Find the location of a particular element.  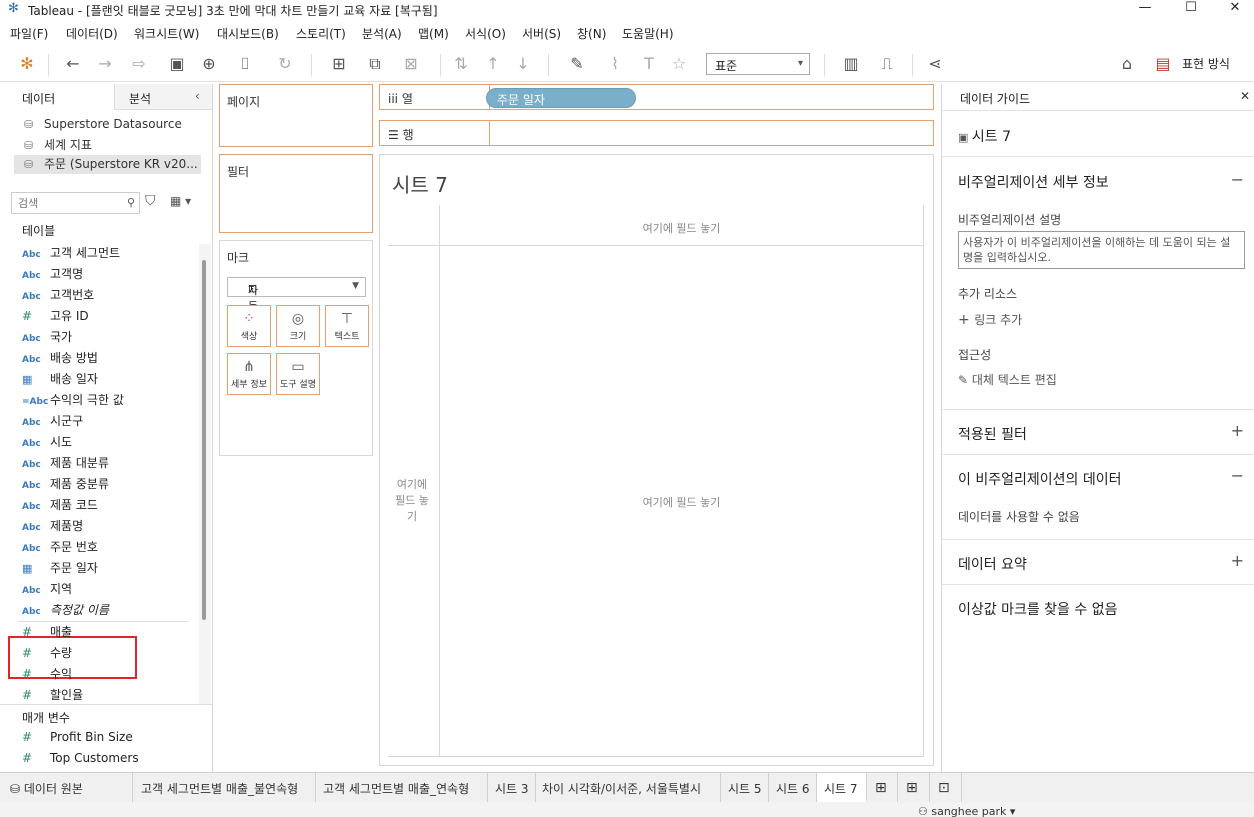

field-item: ▦ 주문 일자 is located at coordinates (60, 569).